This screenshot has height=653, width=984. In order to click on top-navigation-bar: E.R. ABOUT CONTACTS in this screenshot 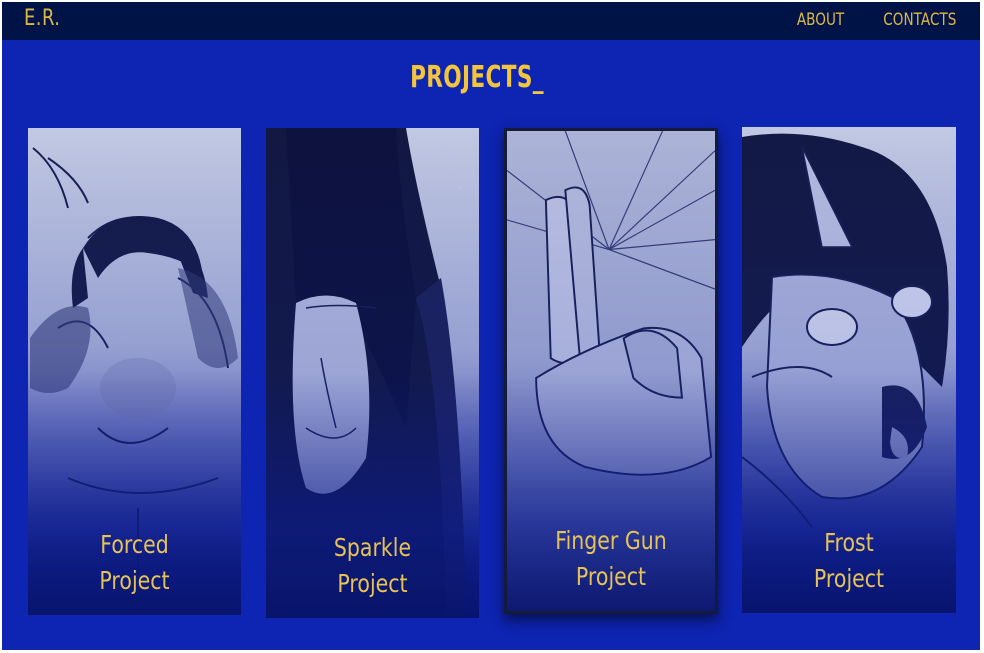, I will do `click(491, 21)`.